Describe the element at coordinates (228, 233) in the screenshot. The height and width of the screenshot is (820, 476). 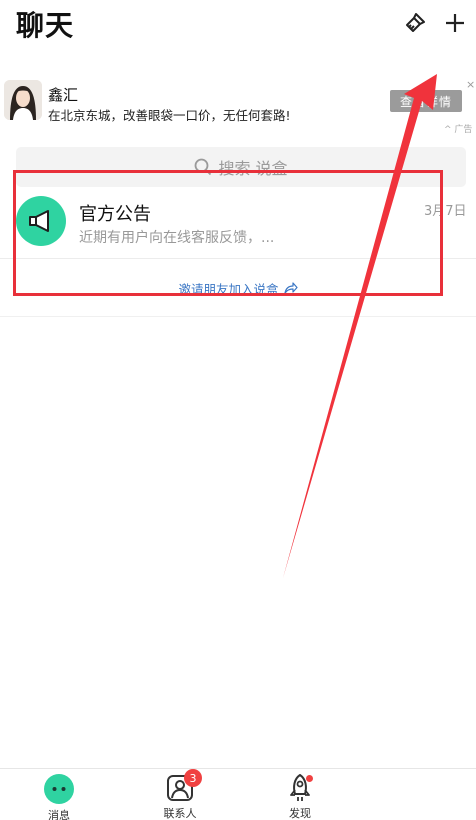
I see `highlight-box` at that location.